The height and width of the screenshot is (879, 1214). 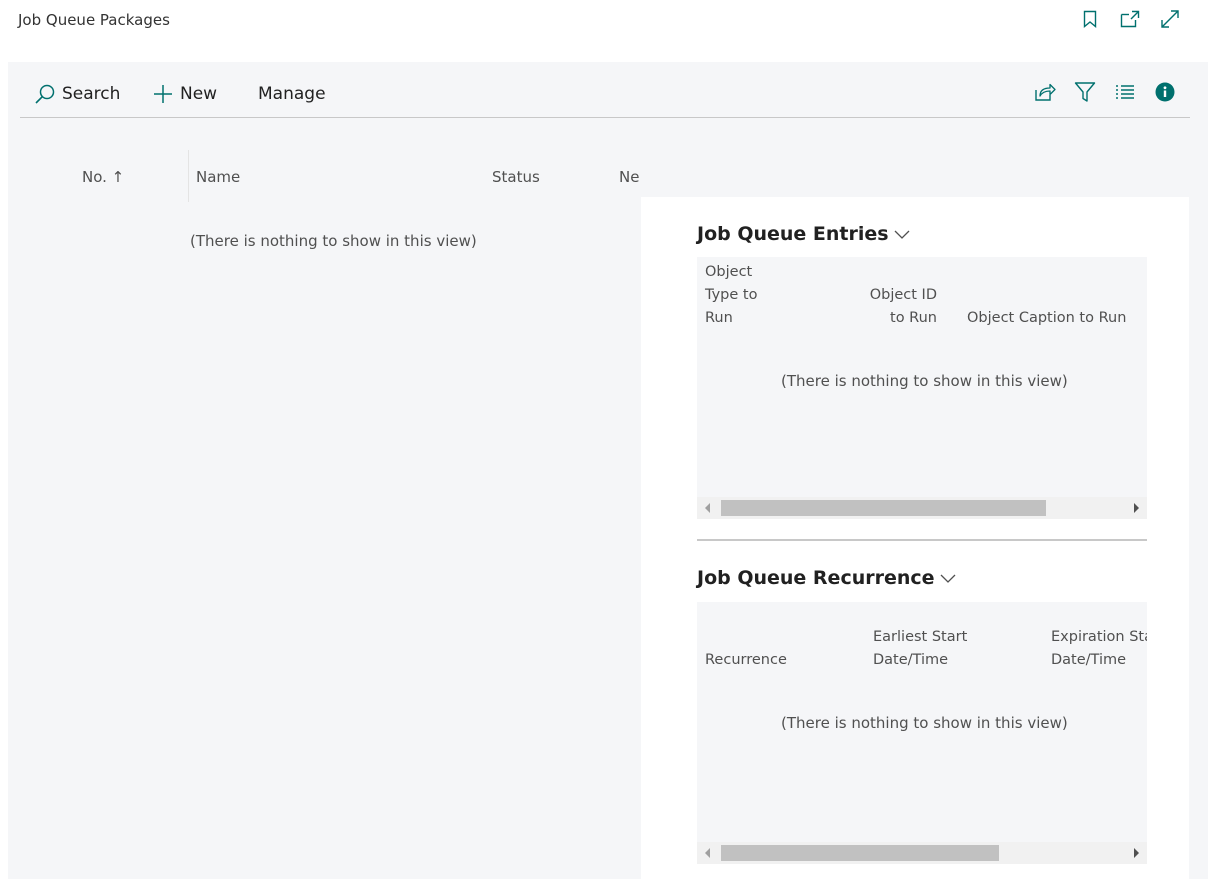 I want to click on column-divider, so click(x=188, y=176).